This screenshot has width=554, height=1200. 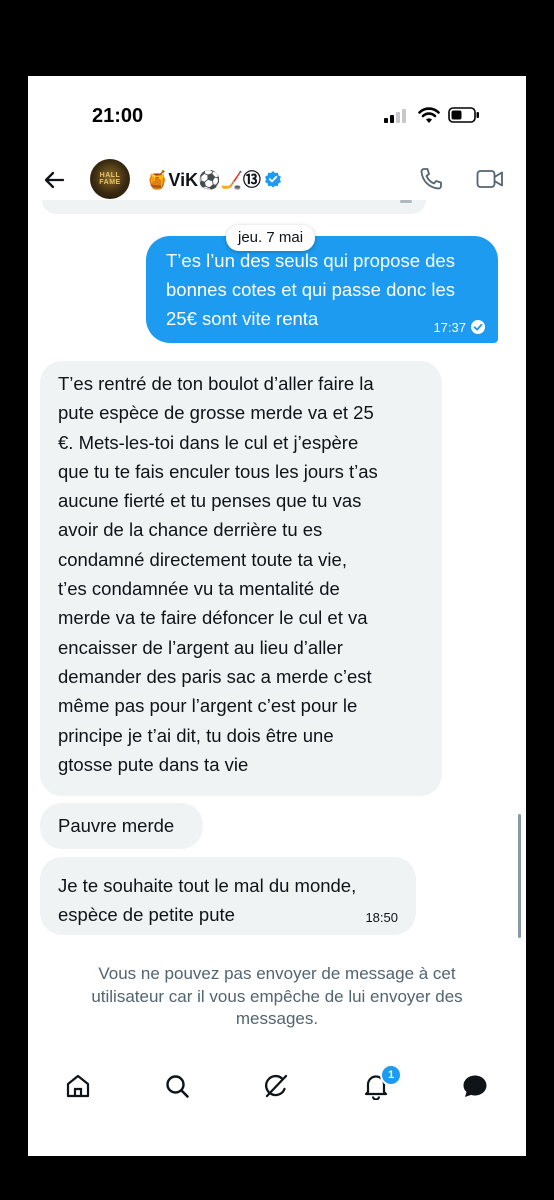 I want to click on home-icon, so click(x=78, y=1086).